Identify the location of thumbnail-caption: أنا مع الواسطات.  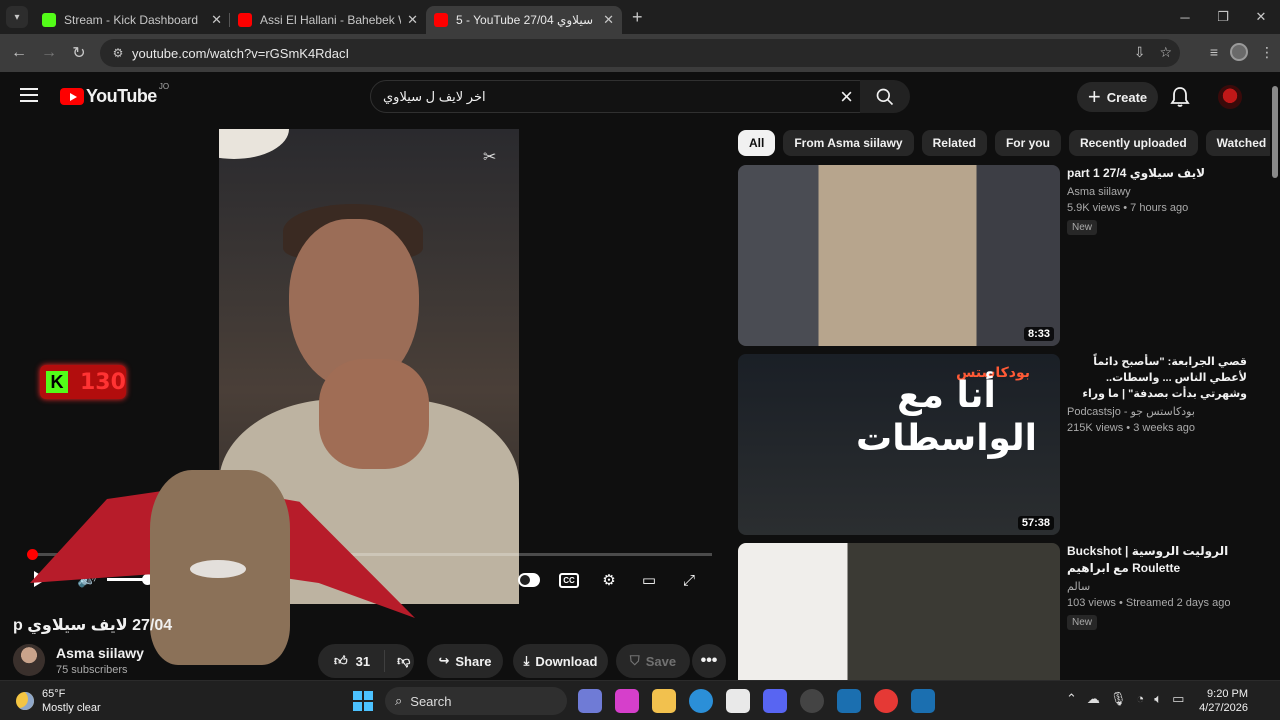
(946, 417).